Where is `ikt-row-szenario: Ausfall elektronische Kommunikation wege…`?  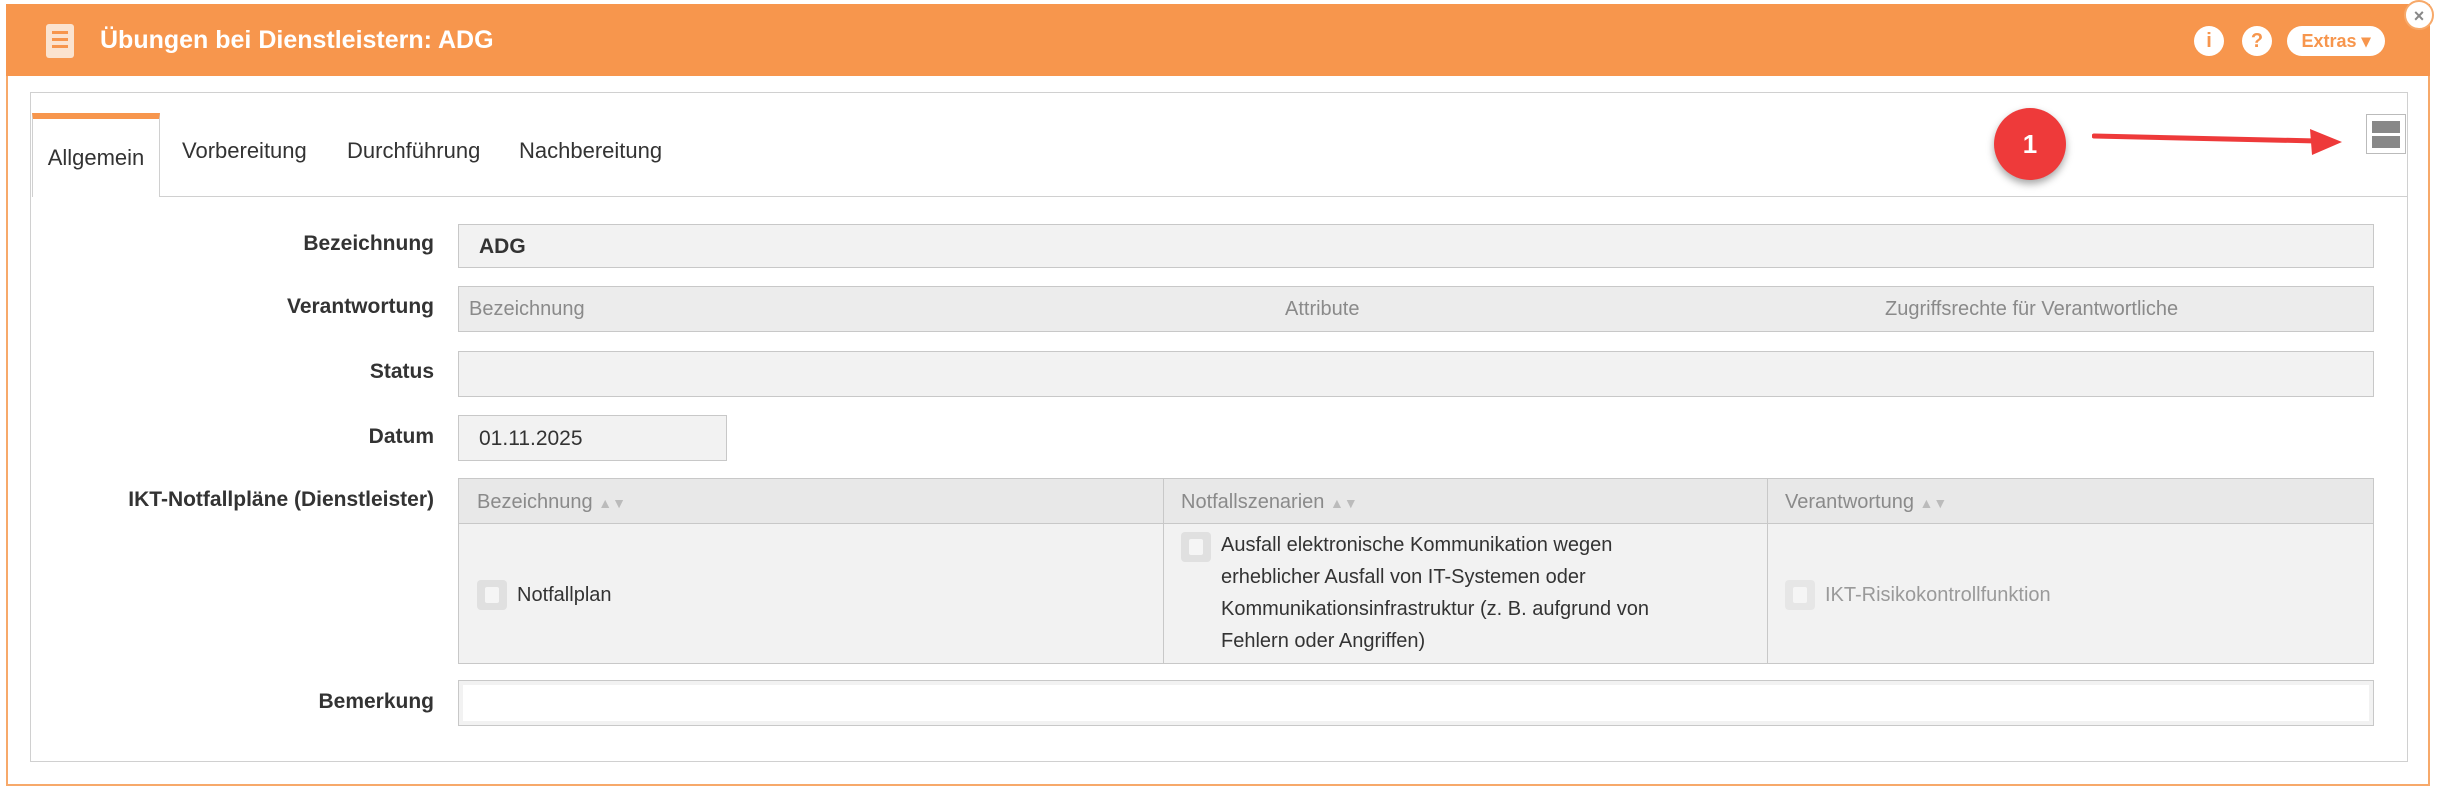 ikt-row-szenario: Ausfall elektronische Kommunikation wege… is located at coordinates (1435, 593).